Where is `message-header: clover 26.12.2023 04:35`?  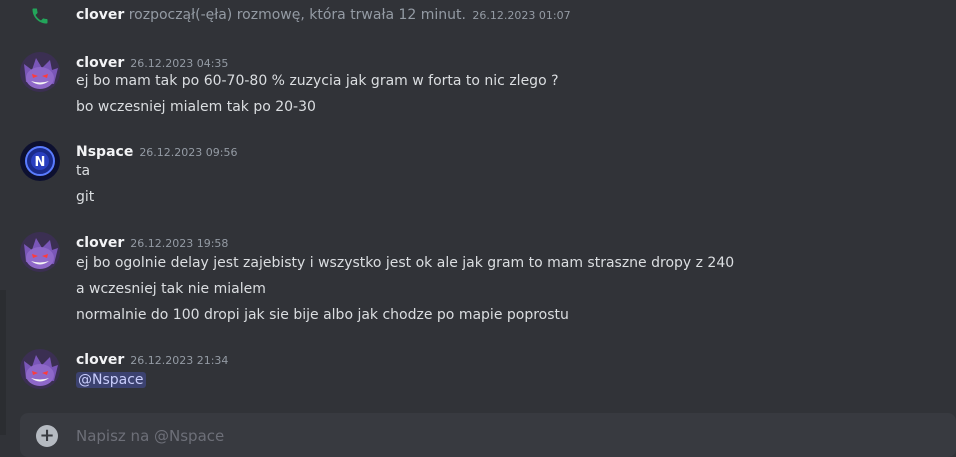 message-header: clover 26.12.2023 04:35 is located at coordinates (152, 61).